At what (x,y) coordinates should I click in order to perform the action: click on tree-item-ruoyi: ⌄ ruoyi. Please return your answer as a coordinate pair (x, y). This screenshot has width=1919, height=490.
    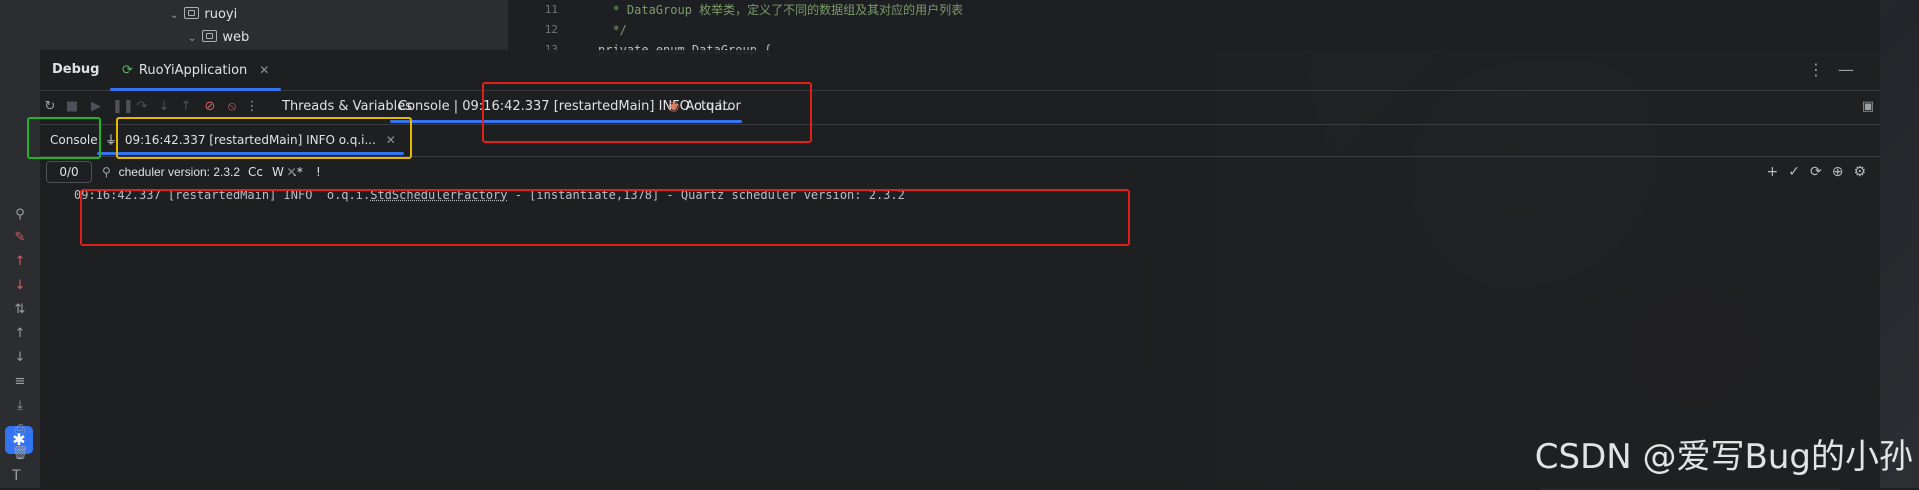
    Looking at the image, I should click on (203, 14).